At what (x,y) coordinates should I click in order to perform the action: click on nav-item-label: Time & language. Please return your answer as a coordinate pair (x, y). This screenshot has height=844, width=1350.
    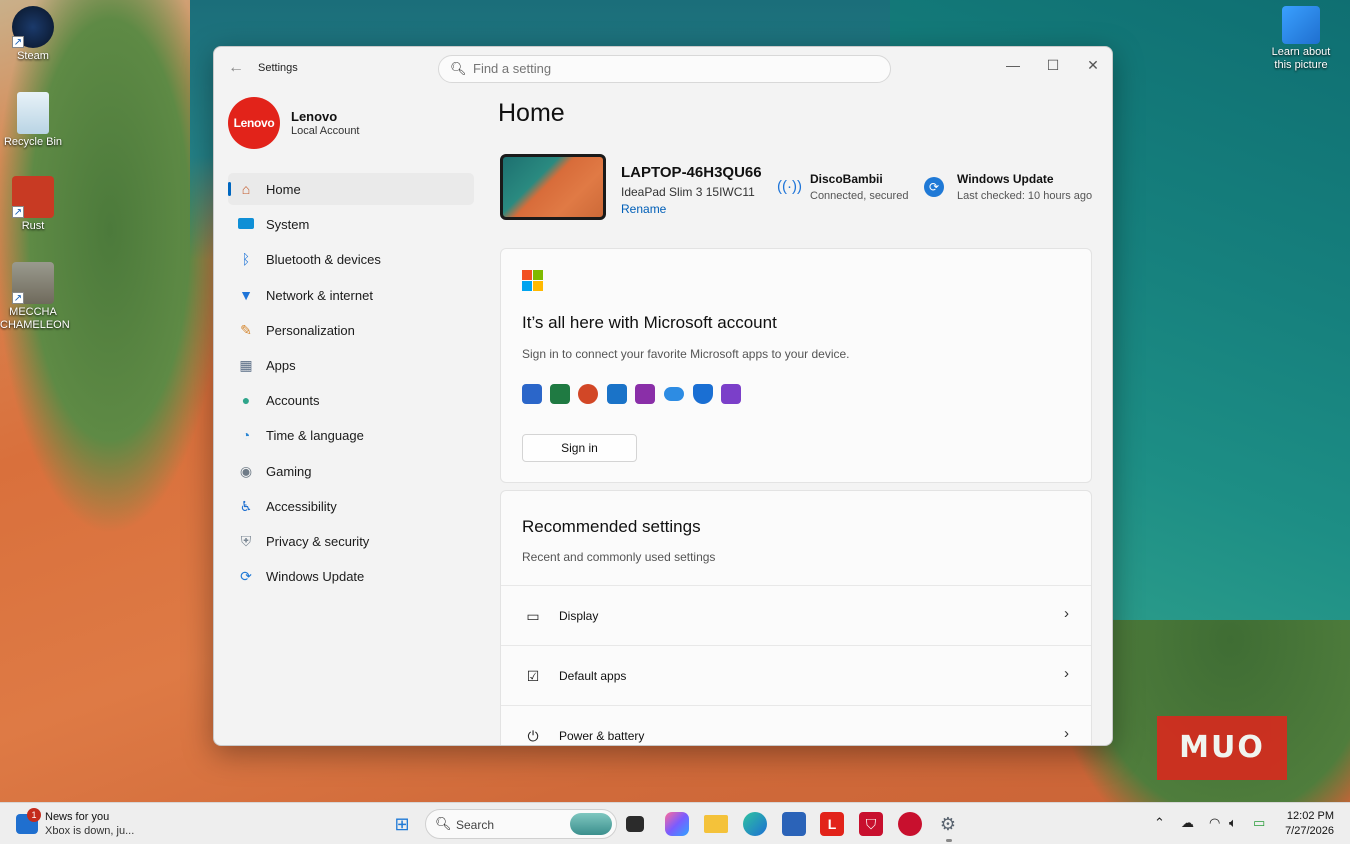
    Looking at the image, I should click on (315, 436).